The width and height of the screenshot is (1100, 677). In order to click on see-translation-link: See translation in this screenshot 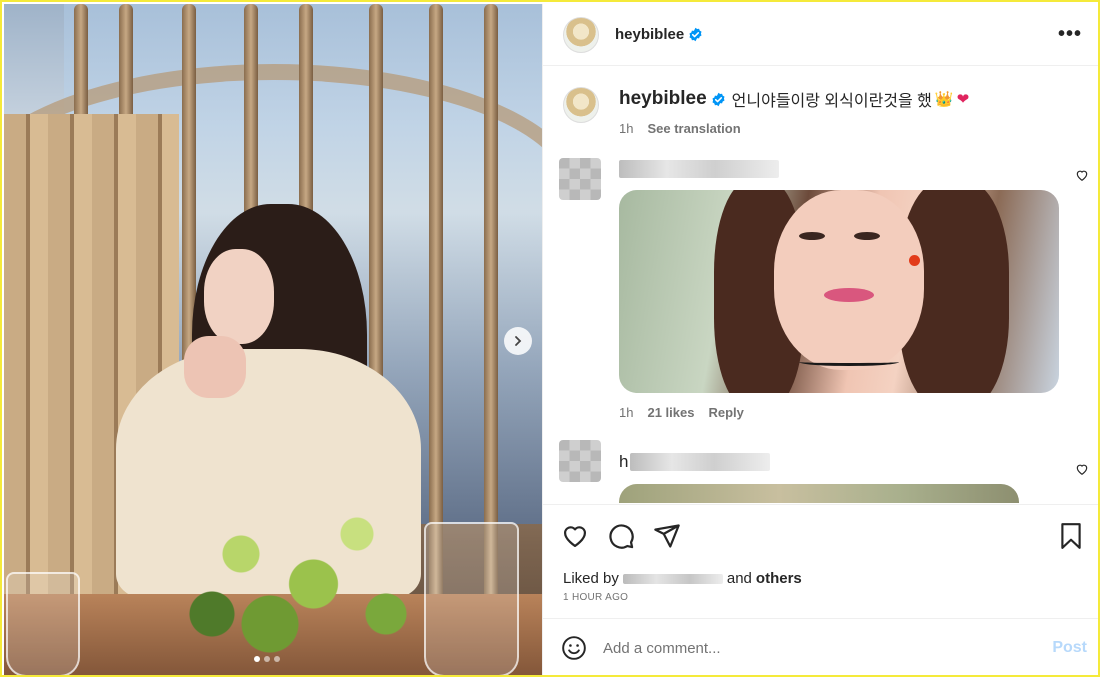, I will do `click(693, 128)`.